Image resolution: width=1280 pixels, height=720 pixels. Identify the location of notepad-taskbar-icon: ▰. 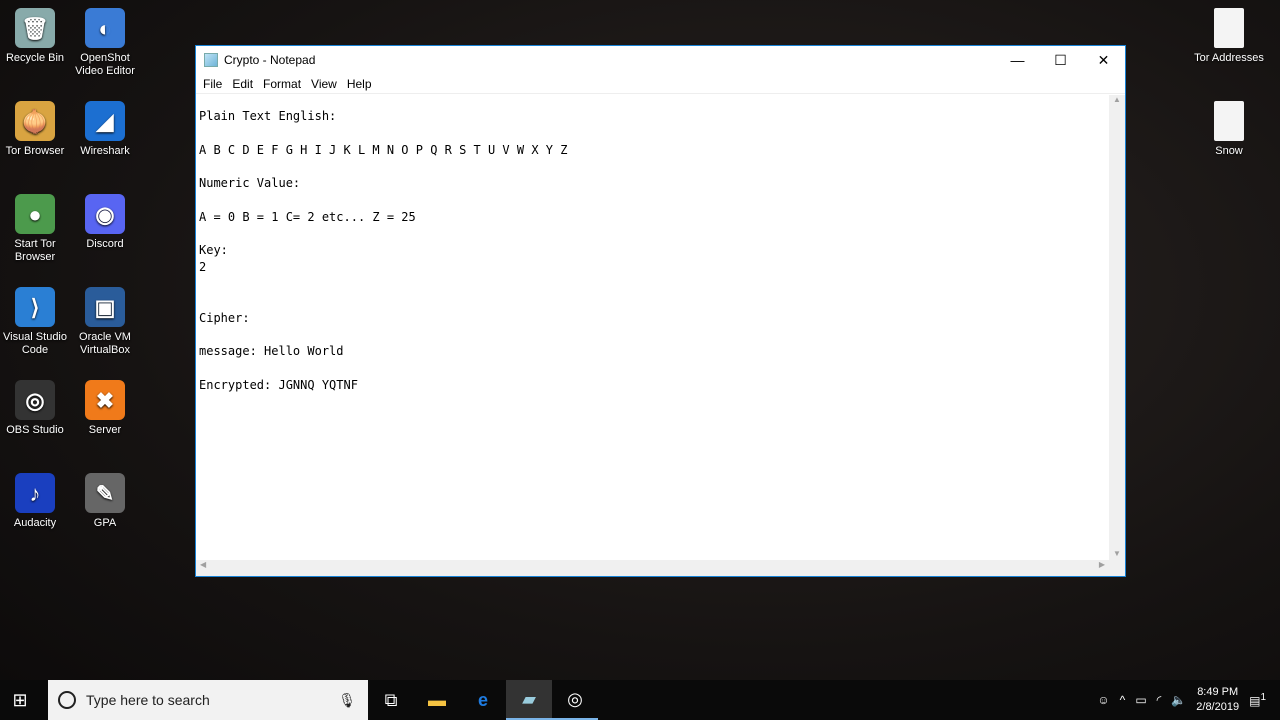
(529, 700).